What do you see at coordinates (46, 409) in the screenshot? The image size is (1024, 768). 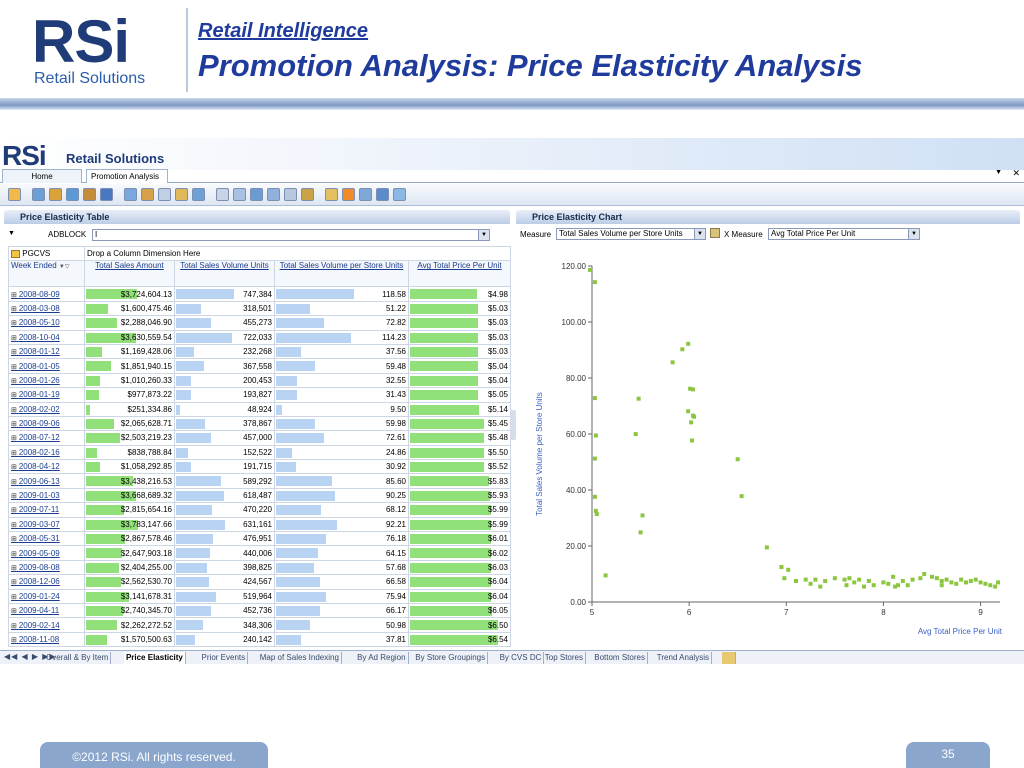 I see `week-ended-cell: ⊞ 2008-02-02` at bounding box center [46, 409].